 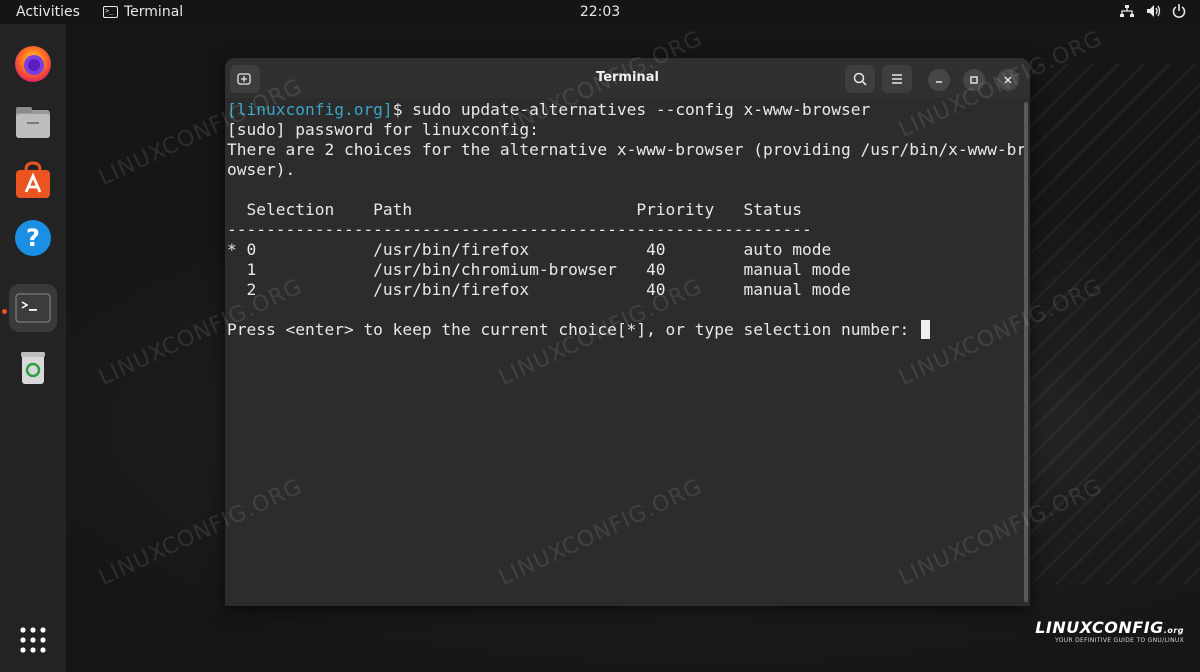 I want to click on minimize-icon, so click(x=939, y=82).